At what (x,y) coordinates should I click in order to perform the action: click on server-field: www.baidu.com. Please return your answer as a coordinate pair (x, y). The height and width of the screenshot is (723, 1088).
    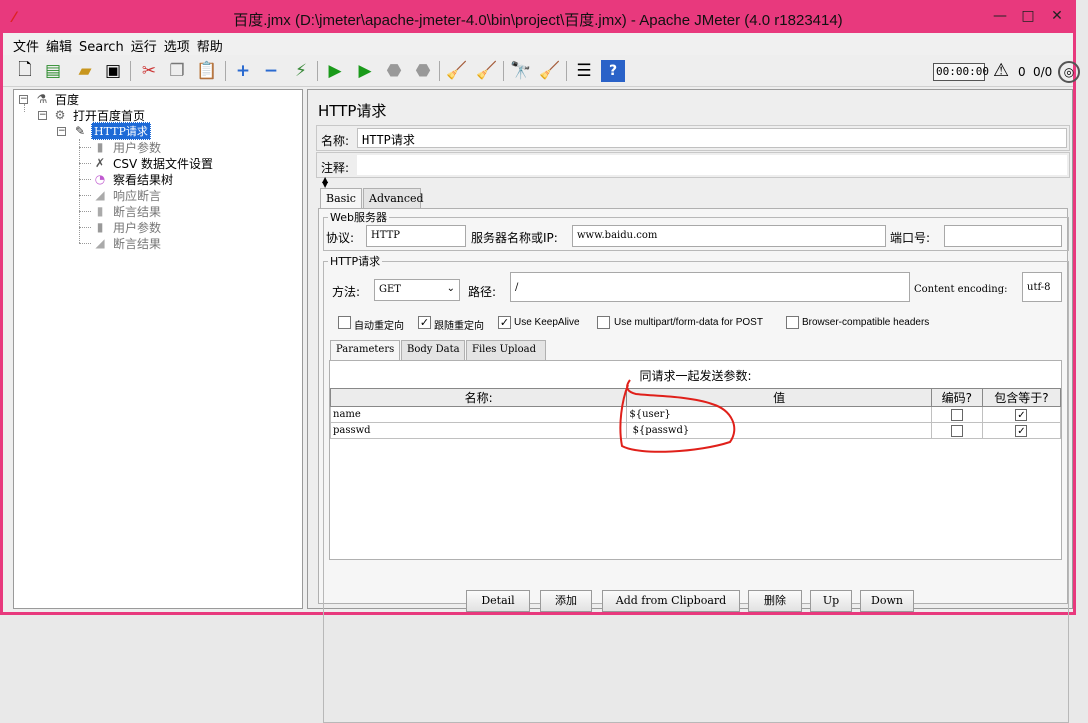
    Looking at the image, I should click on (729, 236).